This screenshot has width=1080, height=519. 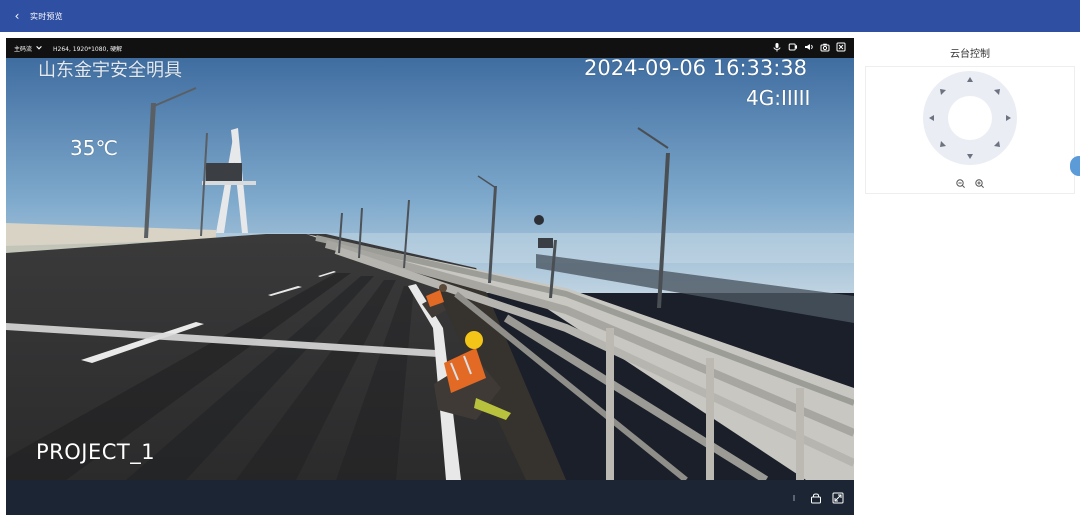 I want to click on fullscreen-icon, so click(x=838, y=498).